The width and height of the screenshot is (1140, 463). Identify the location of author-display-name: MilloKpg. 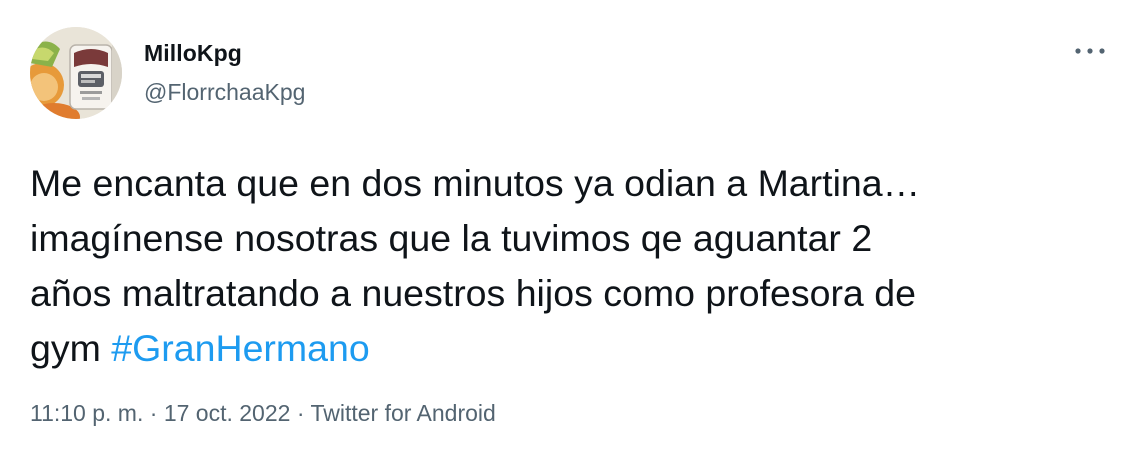
(193, 53).